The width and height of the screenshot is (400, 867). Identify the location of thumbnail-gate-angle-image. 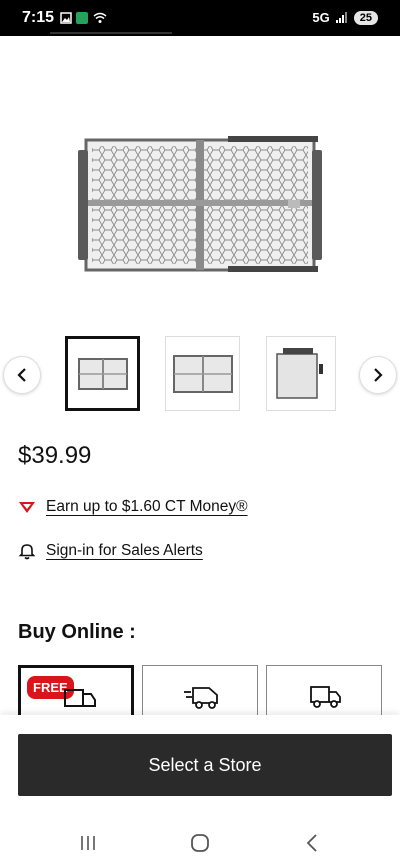
(202, 373).